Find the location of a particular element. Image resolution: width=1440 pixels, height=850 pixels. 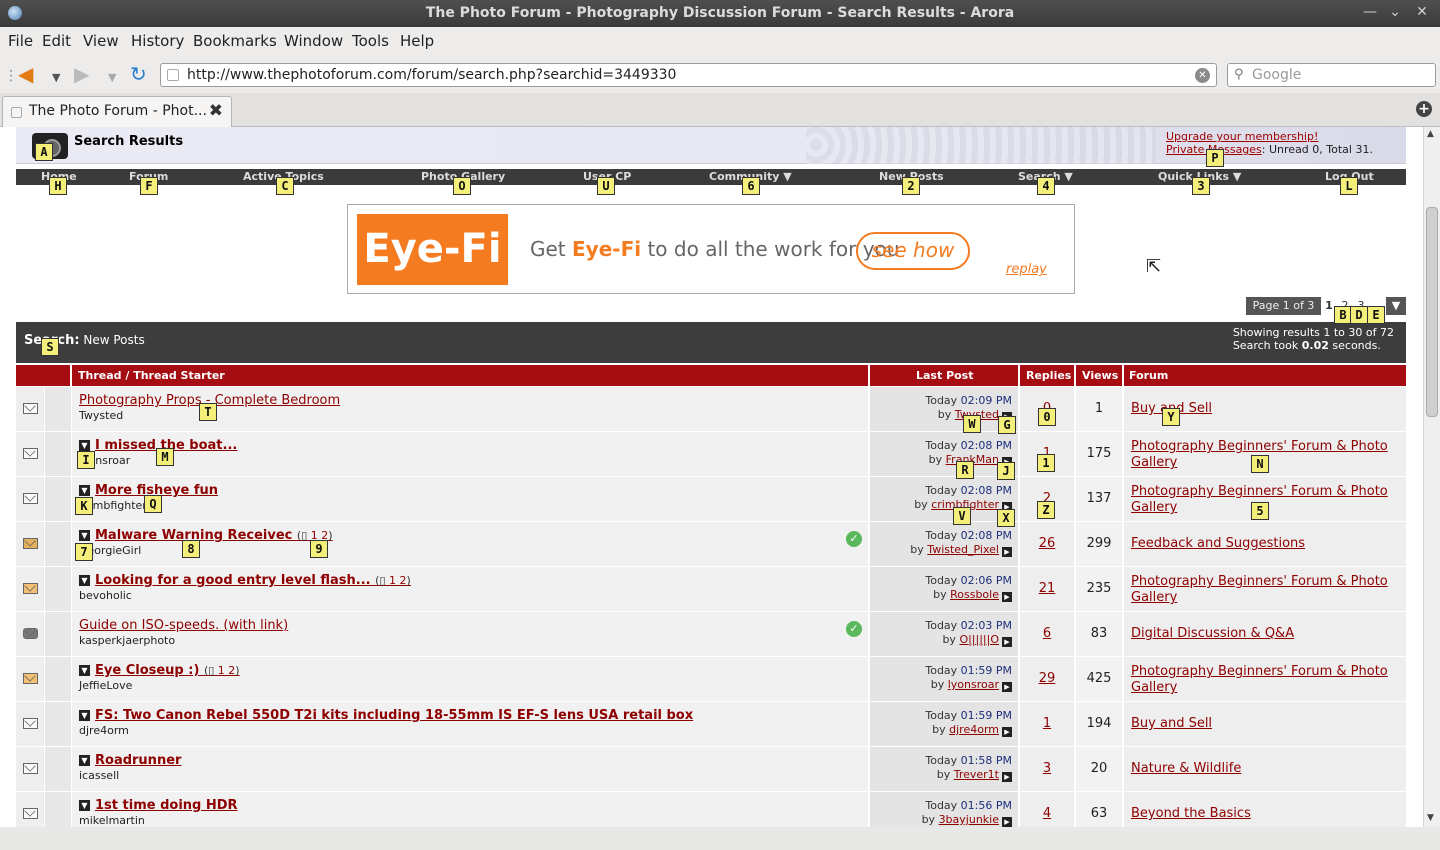

thread-title-link: Guide on ISO-speeds. (with link) is located at coordinates (183, 625).